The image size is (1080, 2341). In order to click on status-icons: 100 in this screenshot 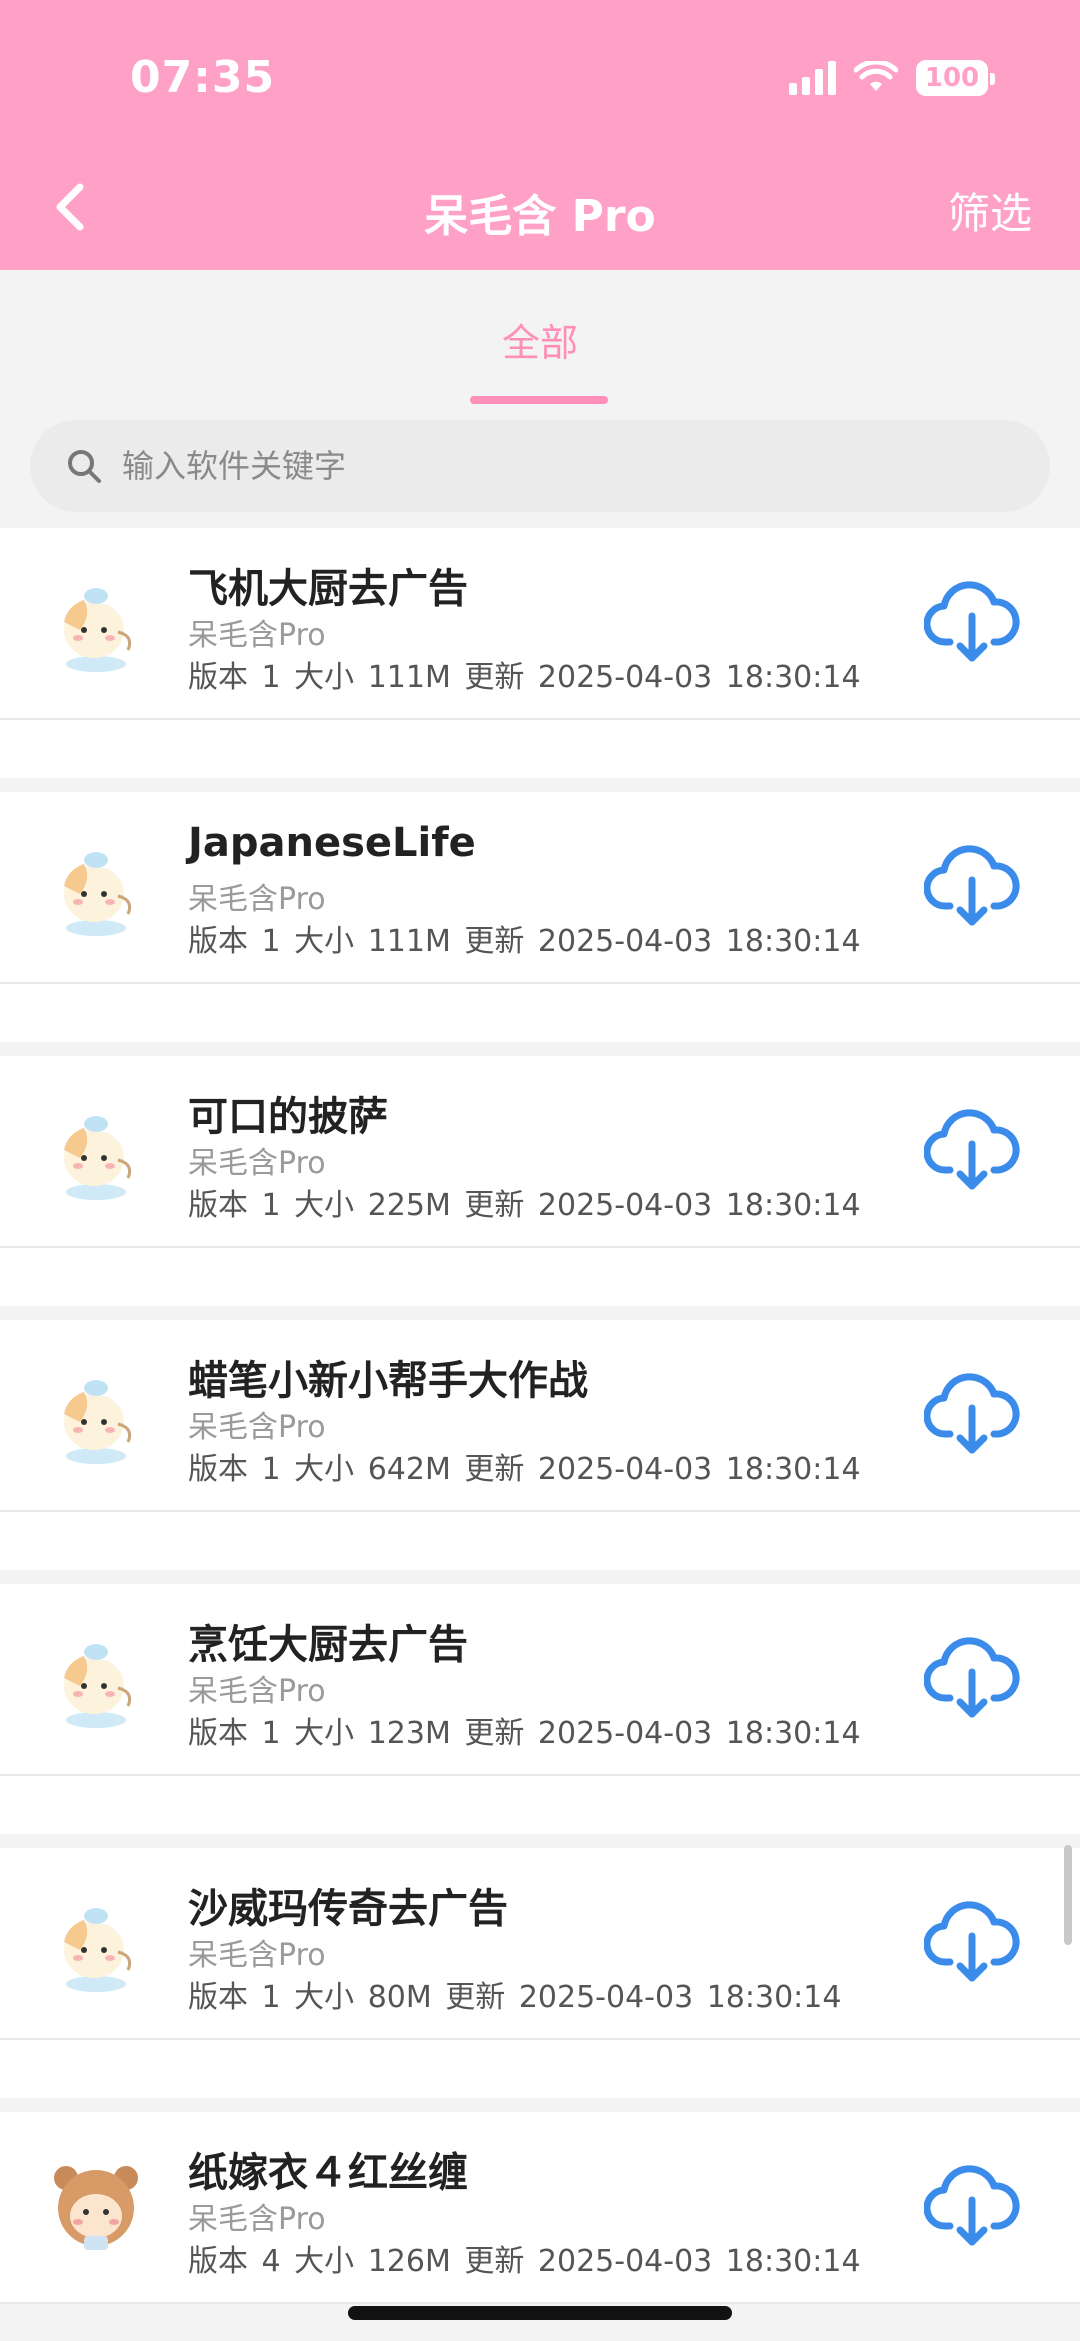, I will do `click(892, 78)`.